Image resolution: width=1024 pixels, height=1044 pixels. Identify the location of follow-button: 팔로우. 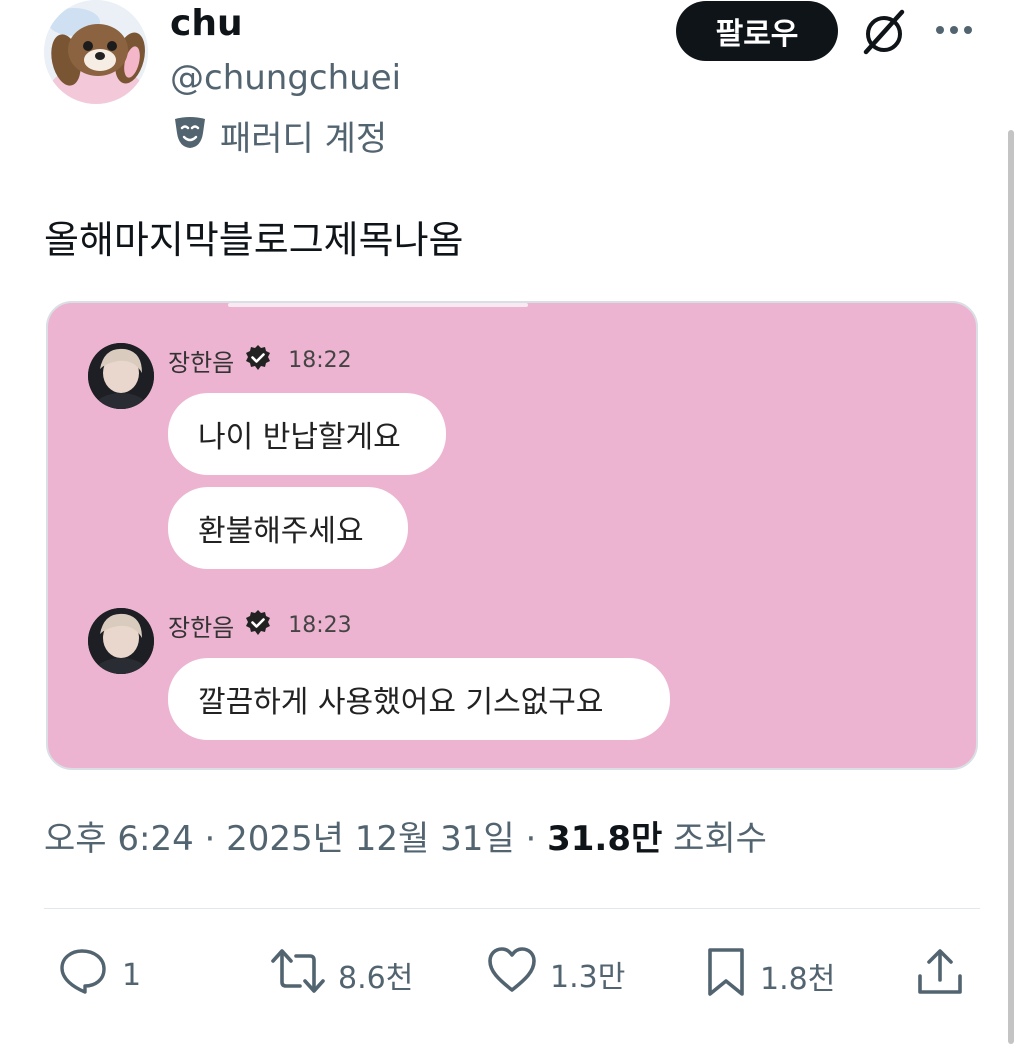
(757, 31).